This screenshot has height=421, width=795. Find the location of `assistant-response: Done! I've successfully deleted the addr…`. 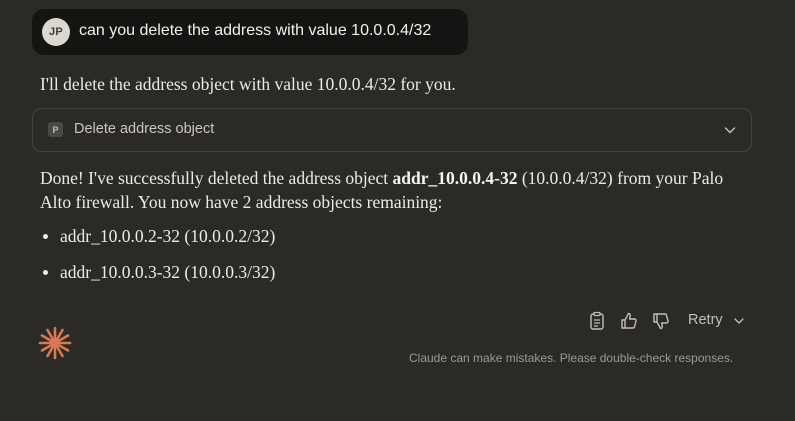

assistant-response: Done! I've successfully deleted the addr… is located at coordinates (390, 190).